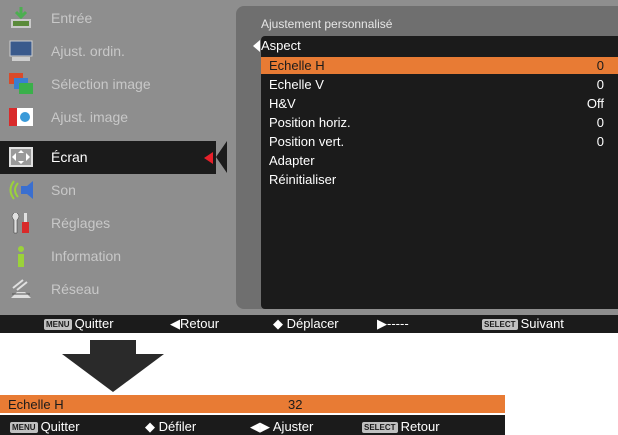 The image size is (618, 435). I want to click on menu-item-information: Information, so click(118, 256).